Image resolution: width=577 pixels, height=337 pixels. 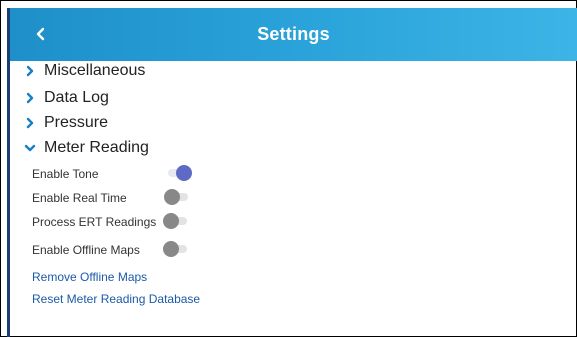 I want to click on enable-tone-toggle, so click(x=178, y=173).